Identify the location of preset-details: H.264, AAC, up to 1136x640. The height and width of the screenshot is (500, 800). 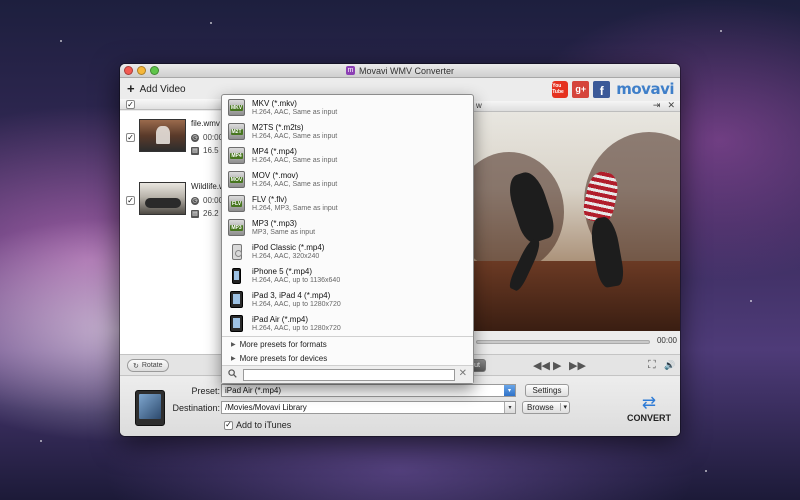
(296, 280).